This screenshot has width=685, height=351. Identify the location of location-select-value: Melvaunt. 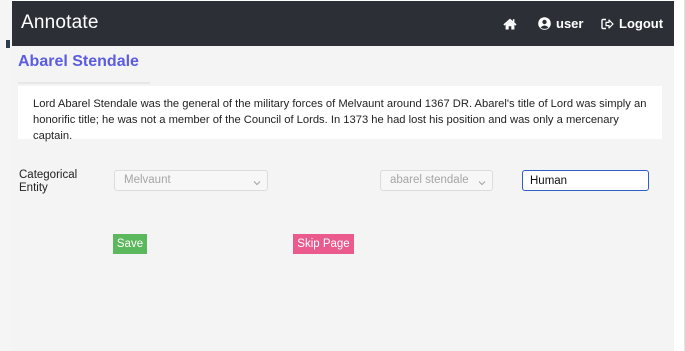
(147, 180).